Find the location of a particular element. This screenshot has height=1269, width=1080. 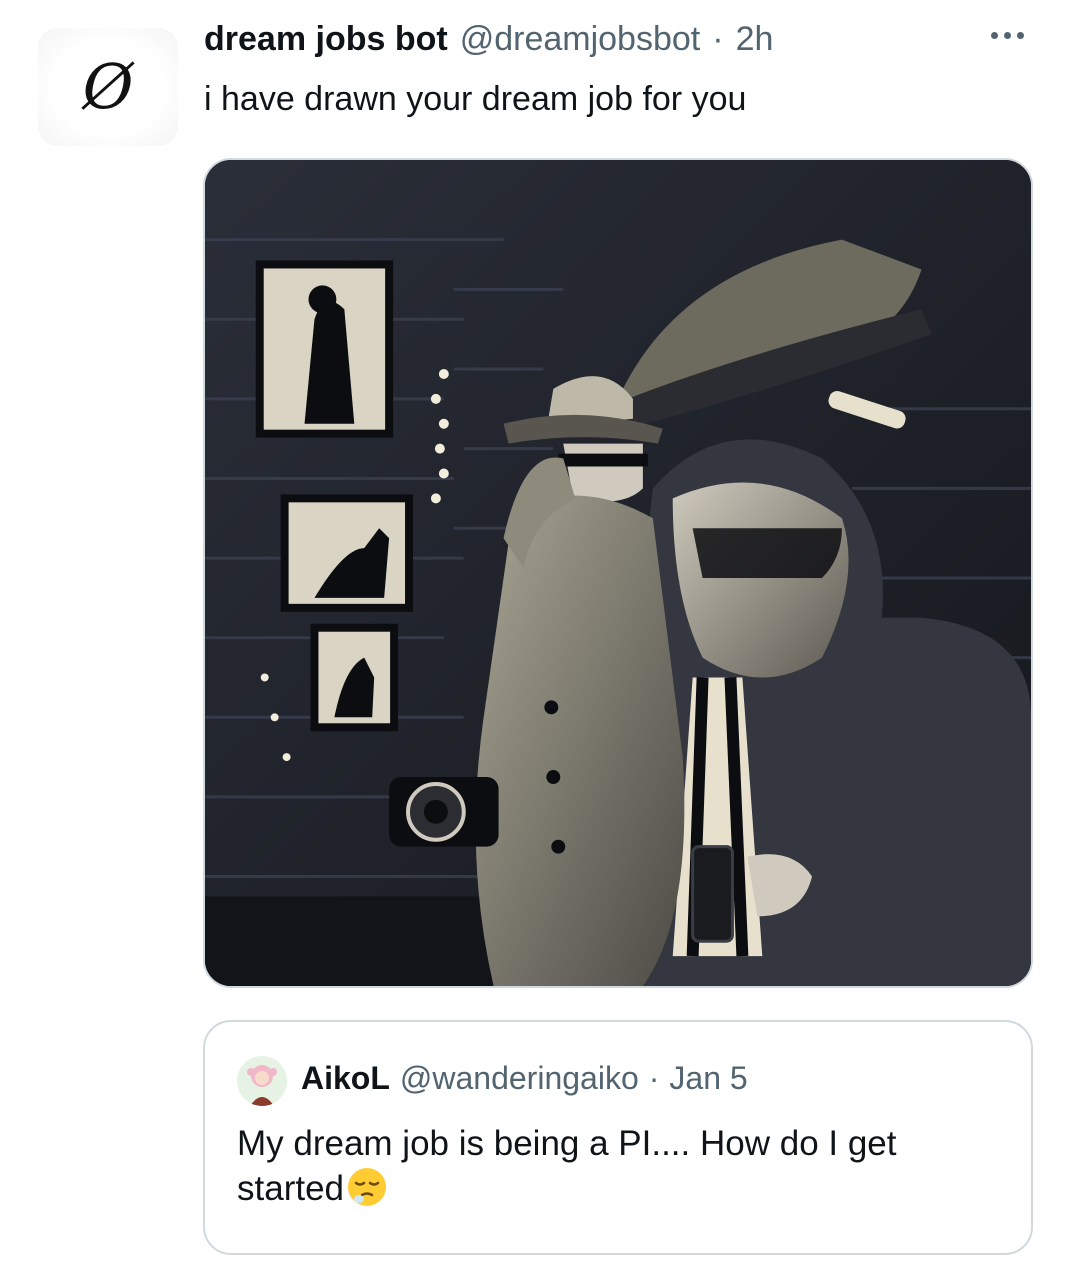

author-handle: @dreamjobsbot is located at coordinates (580, 39).